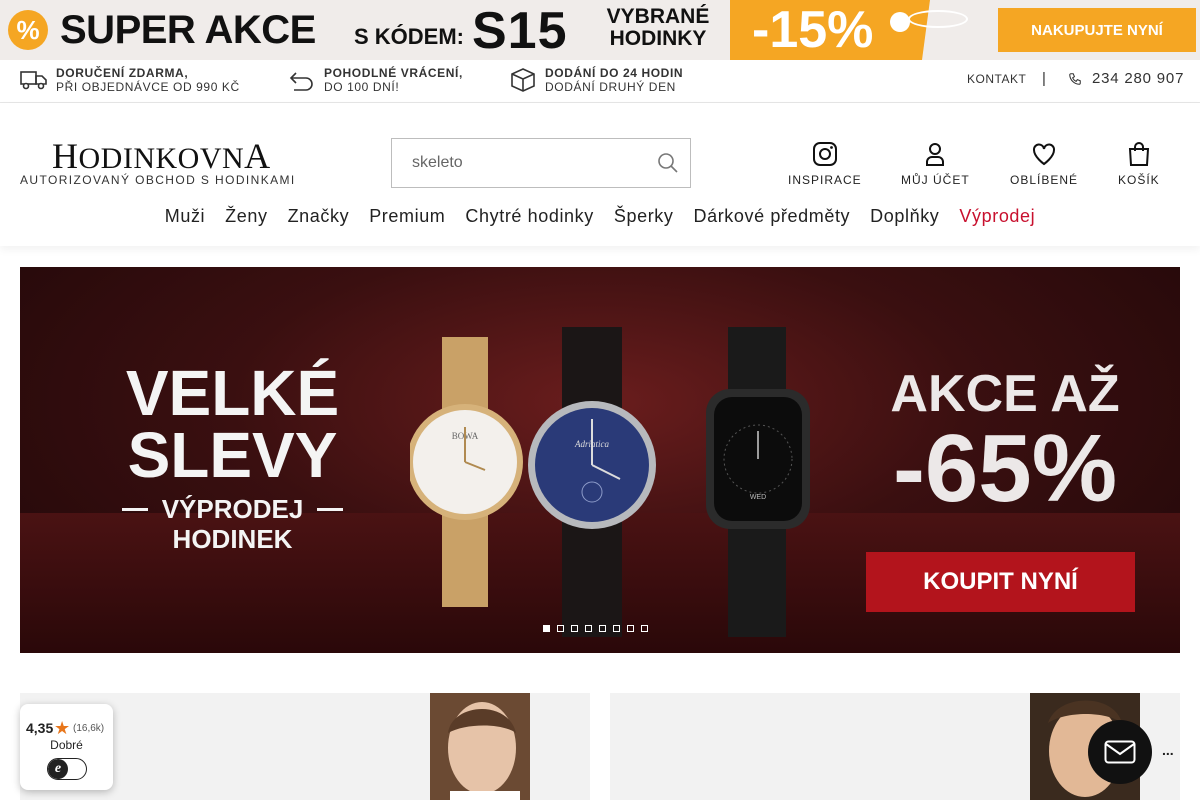  I want to click on star-icon: ★, so click(62, 728).